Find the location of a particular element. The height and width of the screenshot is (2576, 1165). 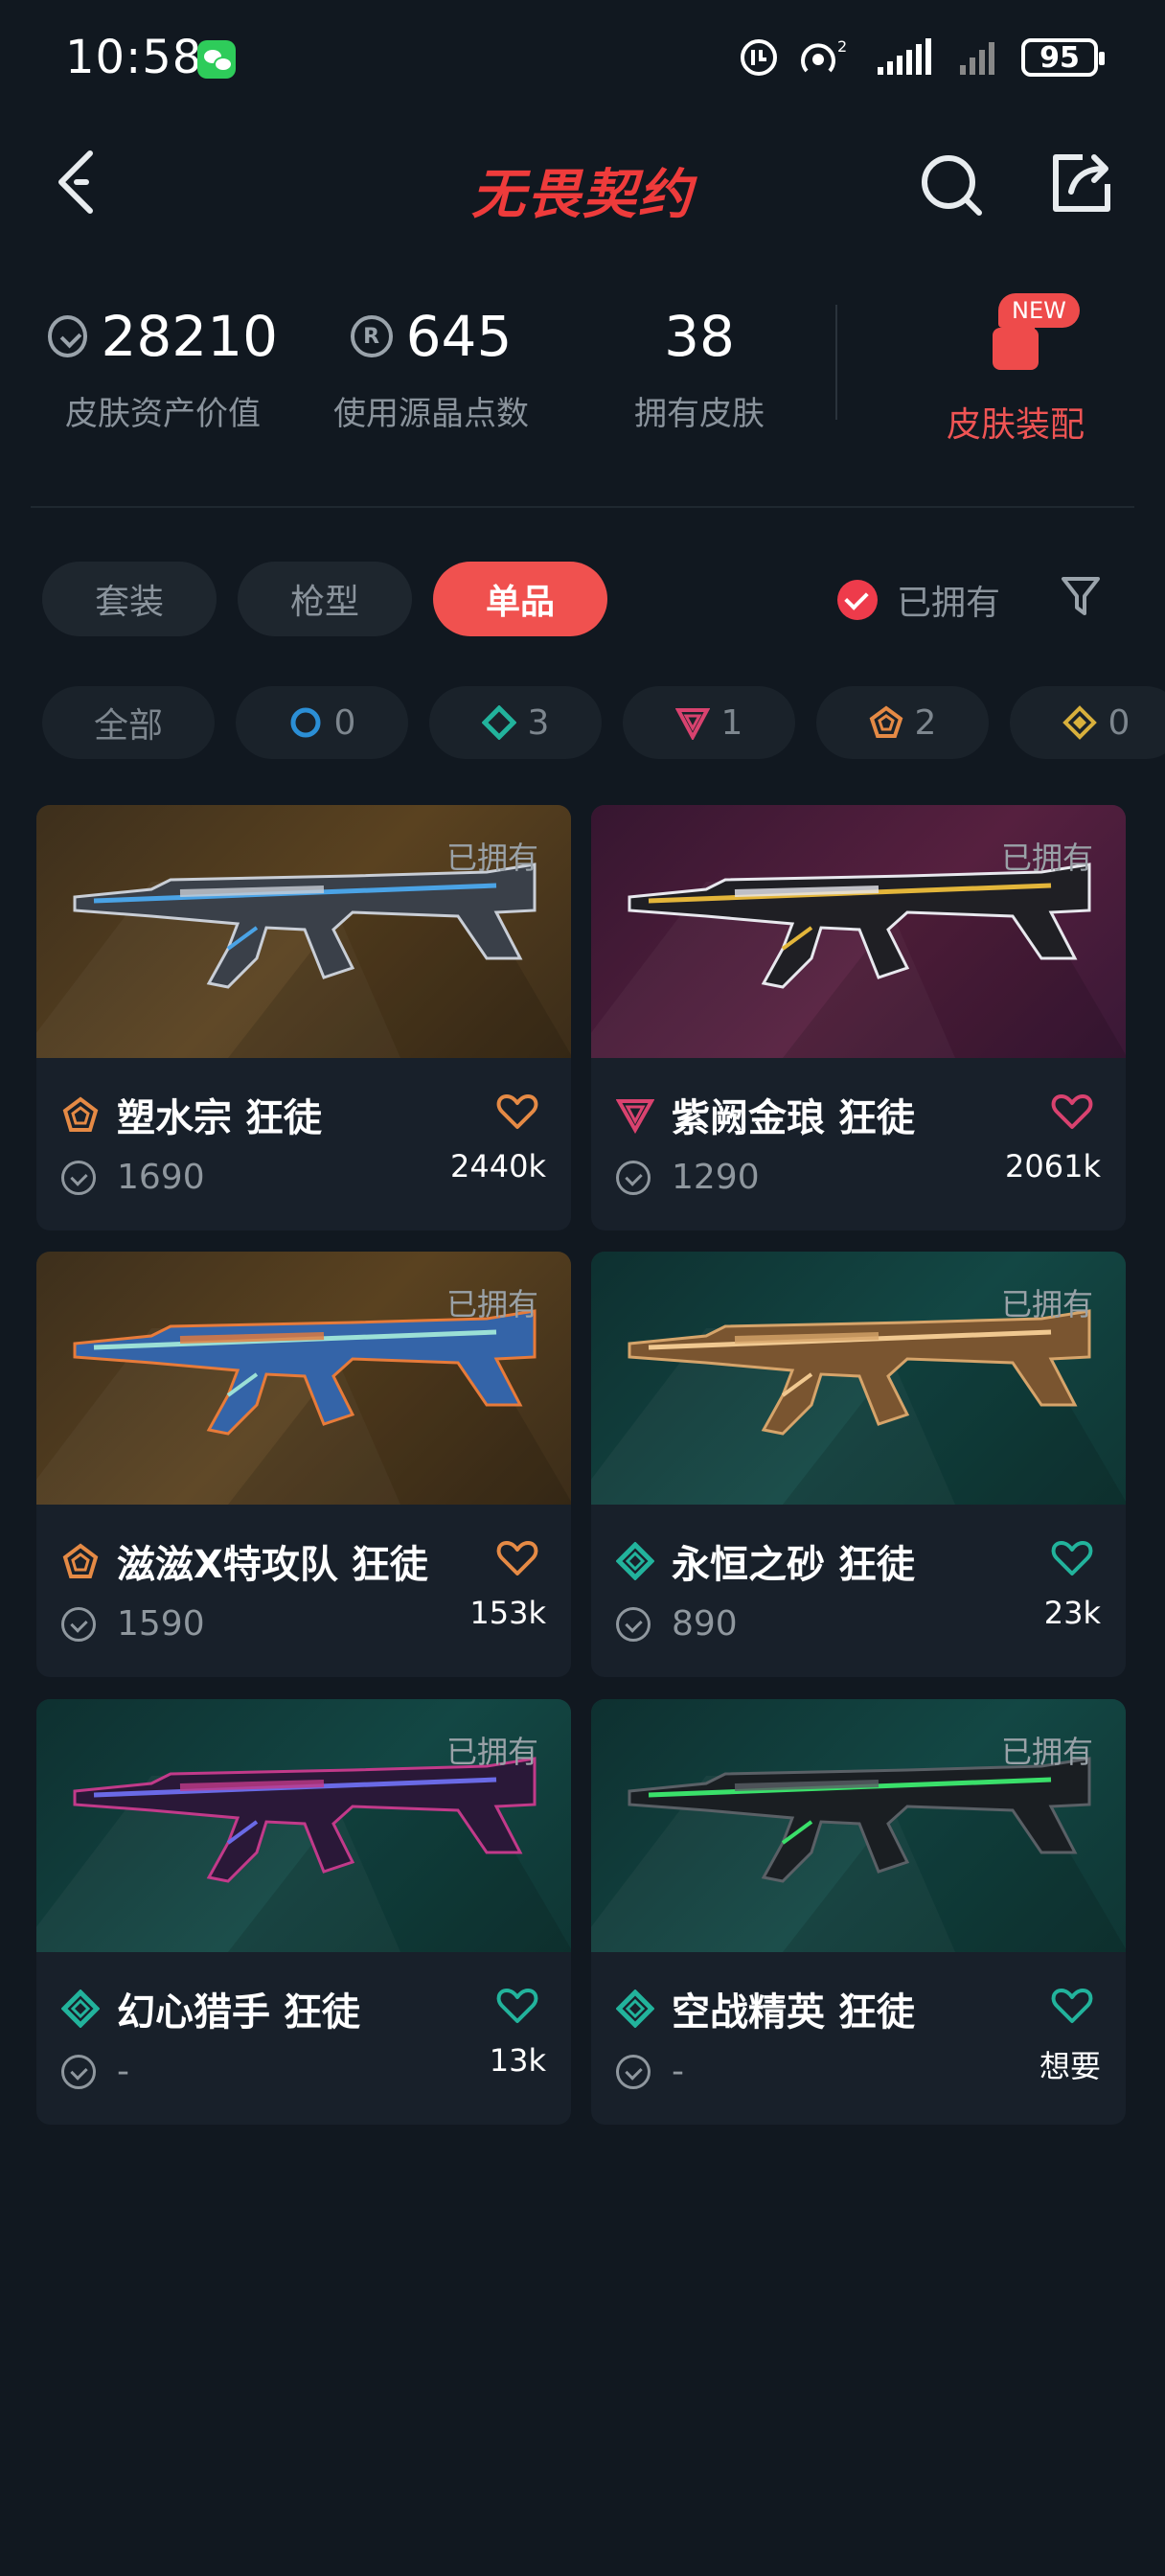

radianite-value: 645 is located at coordinates (459, 336).